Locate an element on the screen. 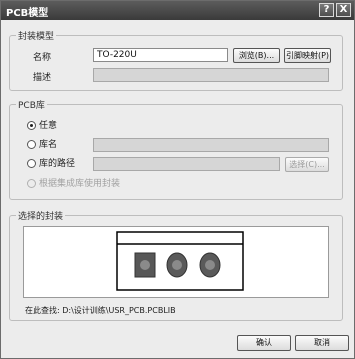 The height and width of the screenshot is (359, 355). title-bar: PCB模型 ? X is located at coordinates (177, 10).